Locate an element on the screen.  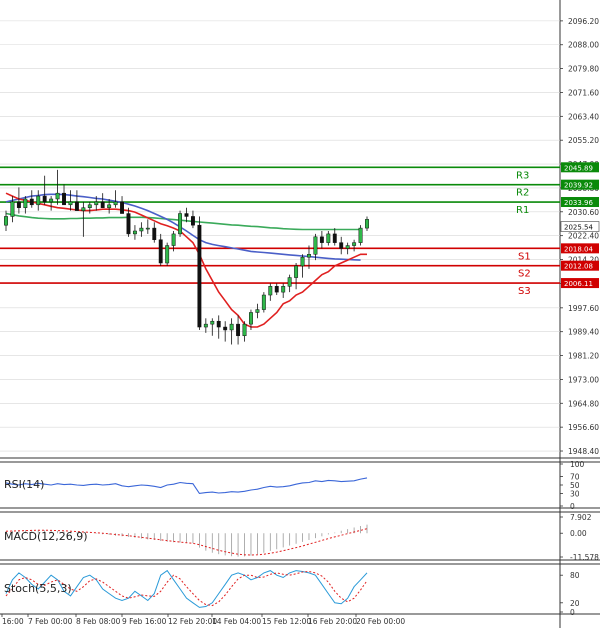
stoch-tick-label: 80 is located at coordinates (575, 575).